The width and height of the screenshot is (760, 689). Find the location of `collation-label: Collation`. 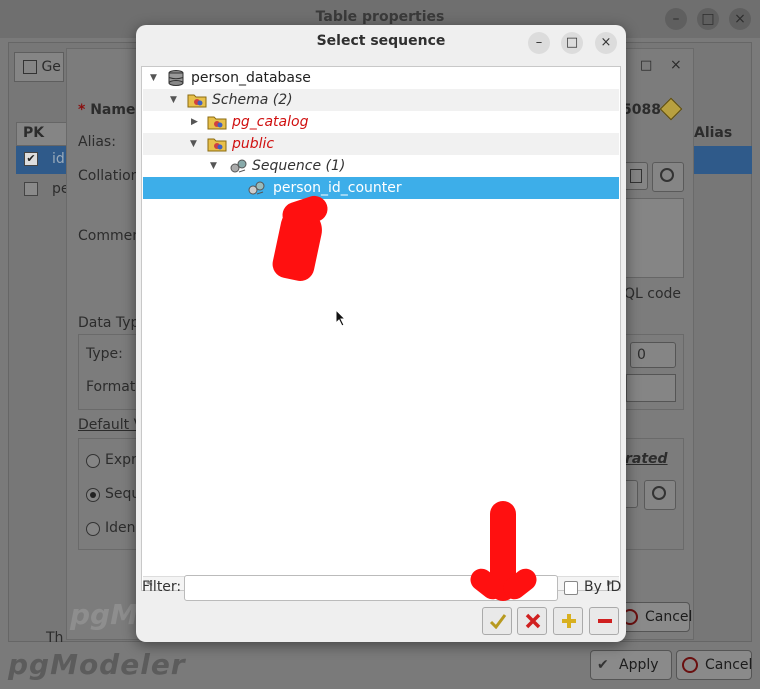

collation-label: Collation is located at coordinates (109, 176).